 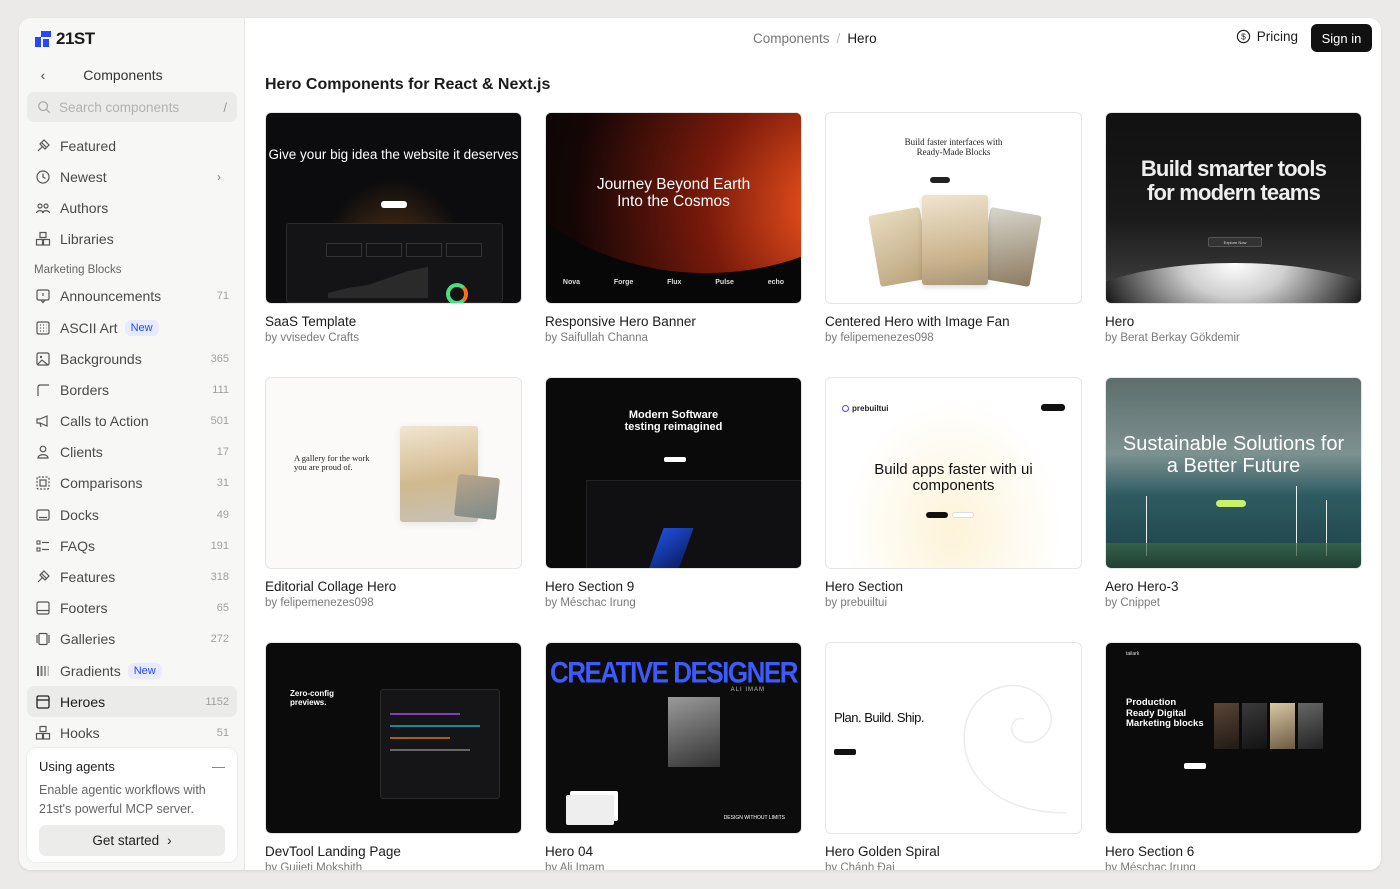 I want to click on sidebar-item-announcements: Announcements 71, so click(x=132, y=296).